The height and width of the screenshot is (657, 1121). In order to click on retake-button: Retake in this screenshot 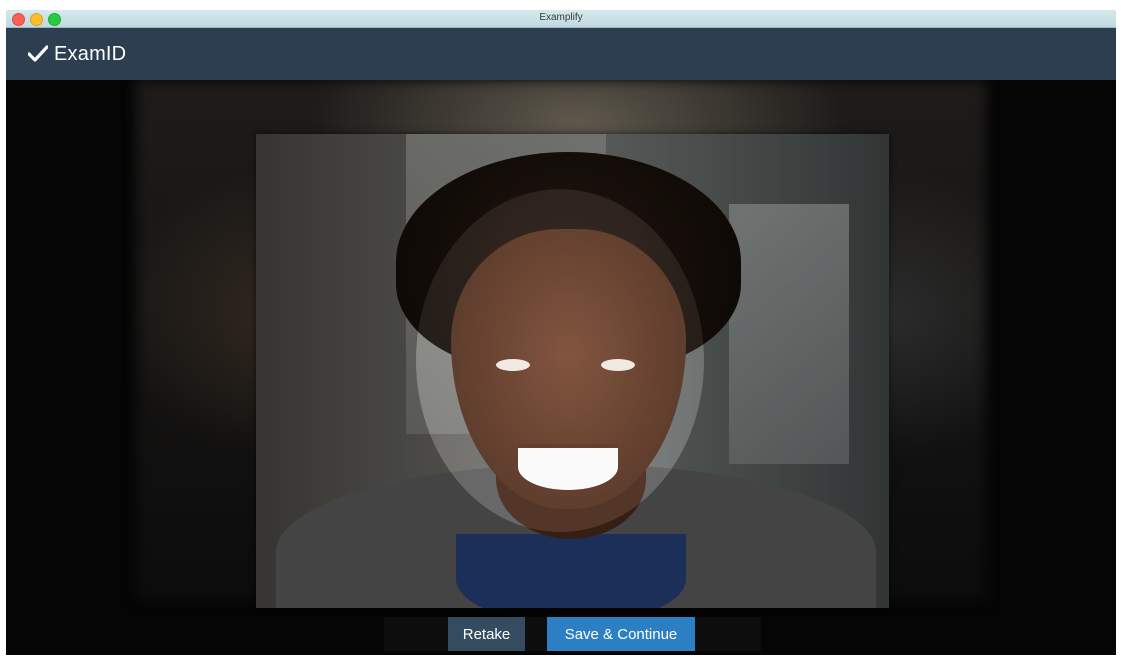, I will do `click(486, 634)`.